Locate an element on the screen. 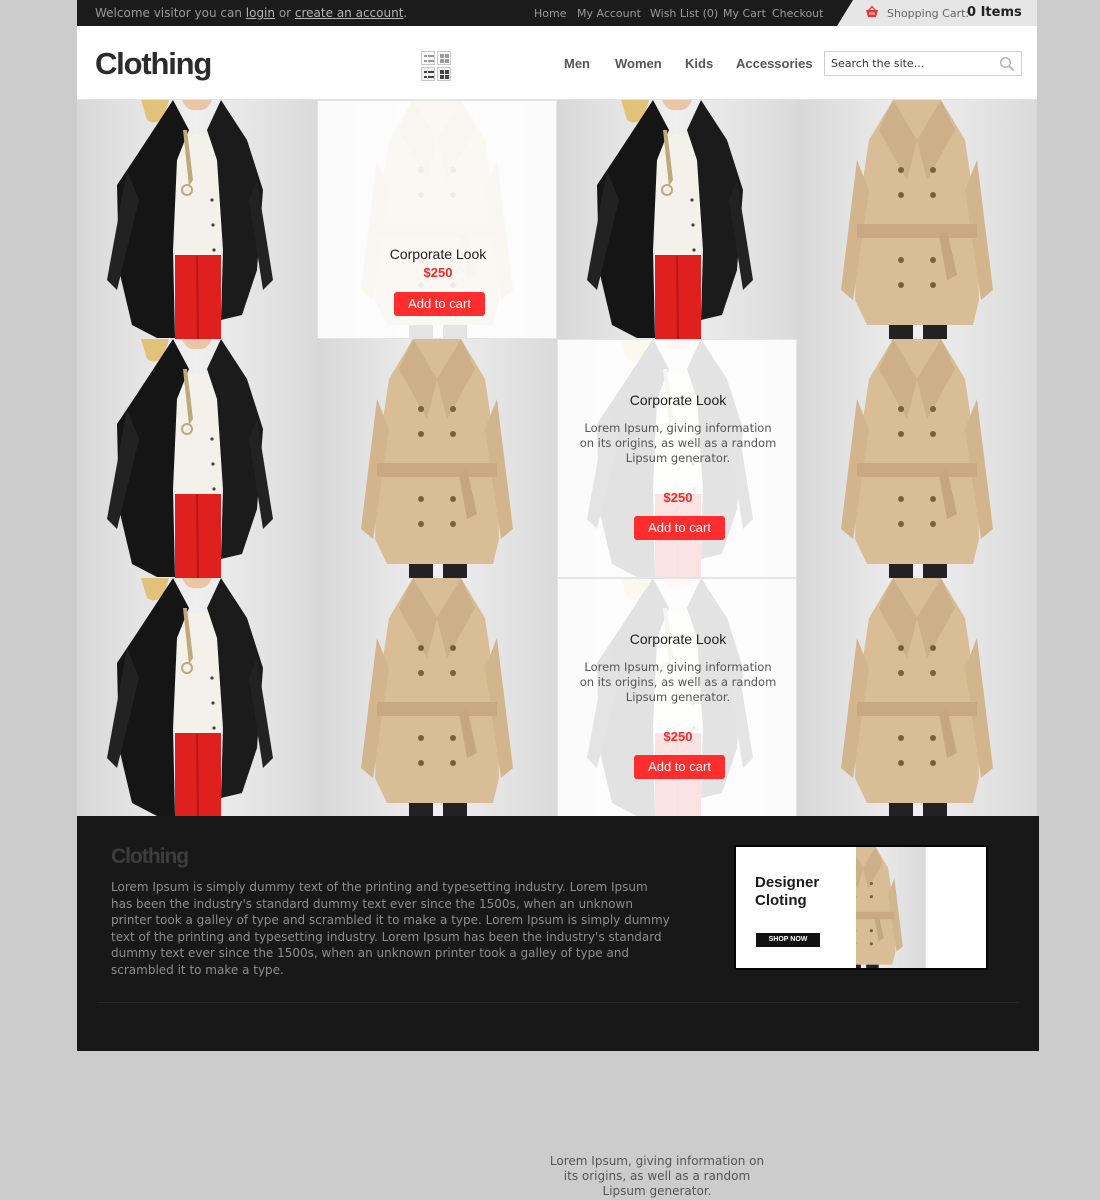 This screenshot has height=1200, width=1100. product-tile-hover: Corporate Look $250 Add to cart is located at coordinates (437, 219).